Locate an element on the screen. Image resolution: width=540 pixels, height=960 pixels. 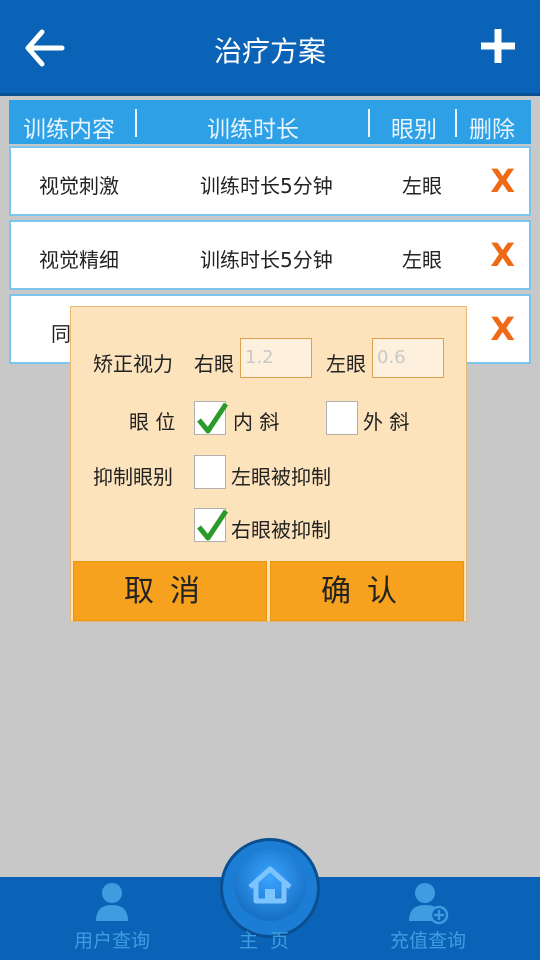
nav-recharge-query: 充值查询 is located at coordinates (428, 918).